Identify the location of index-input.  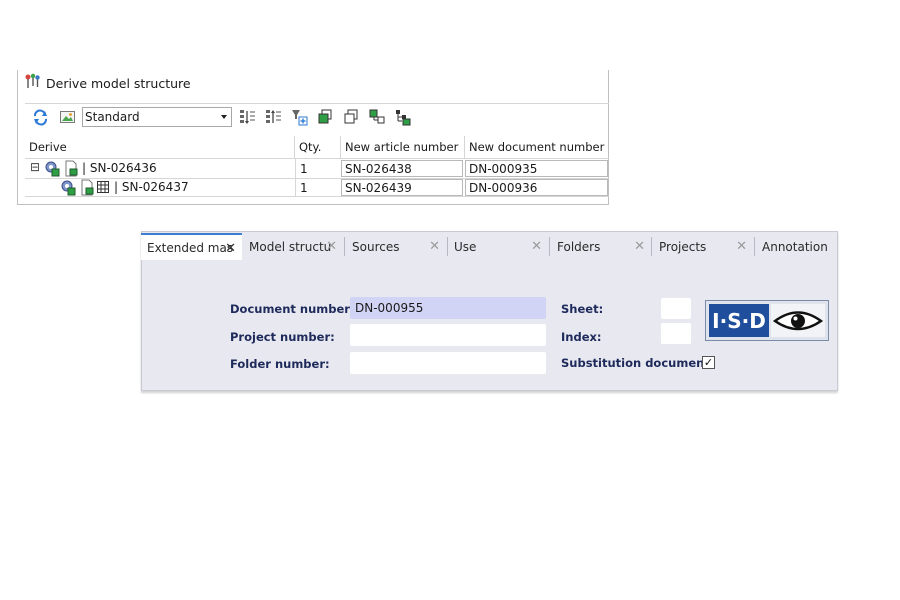
(676, 333).